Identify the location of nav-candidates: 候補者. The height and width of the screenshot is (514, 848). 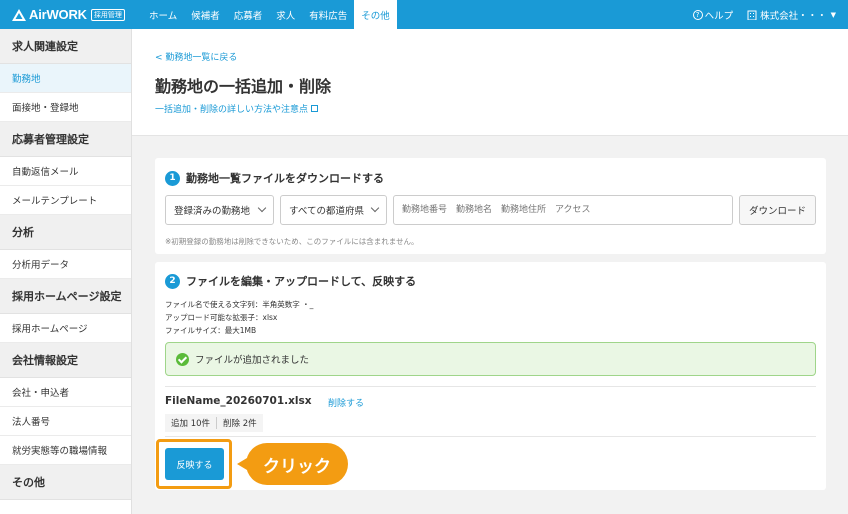
(205, 14).